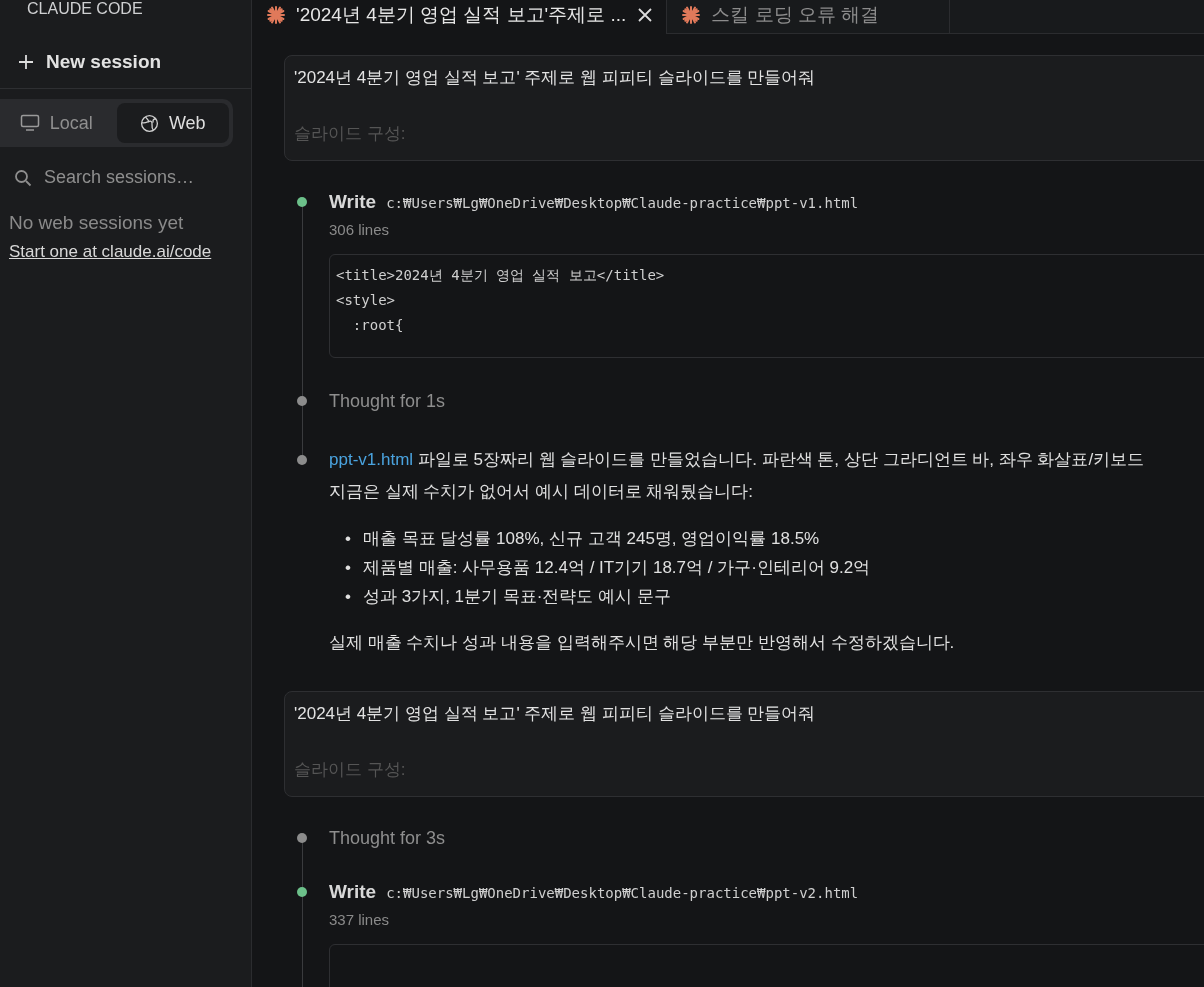 The width and height of the screenshot is (1204, 987). I want to click on new-session-button: New session, so click(125, 62).